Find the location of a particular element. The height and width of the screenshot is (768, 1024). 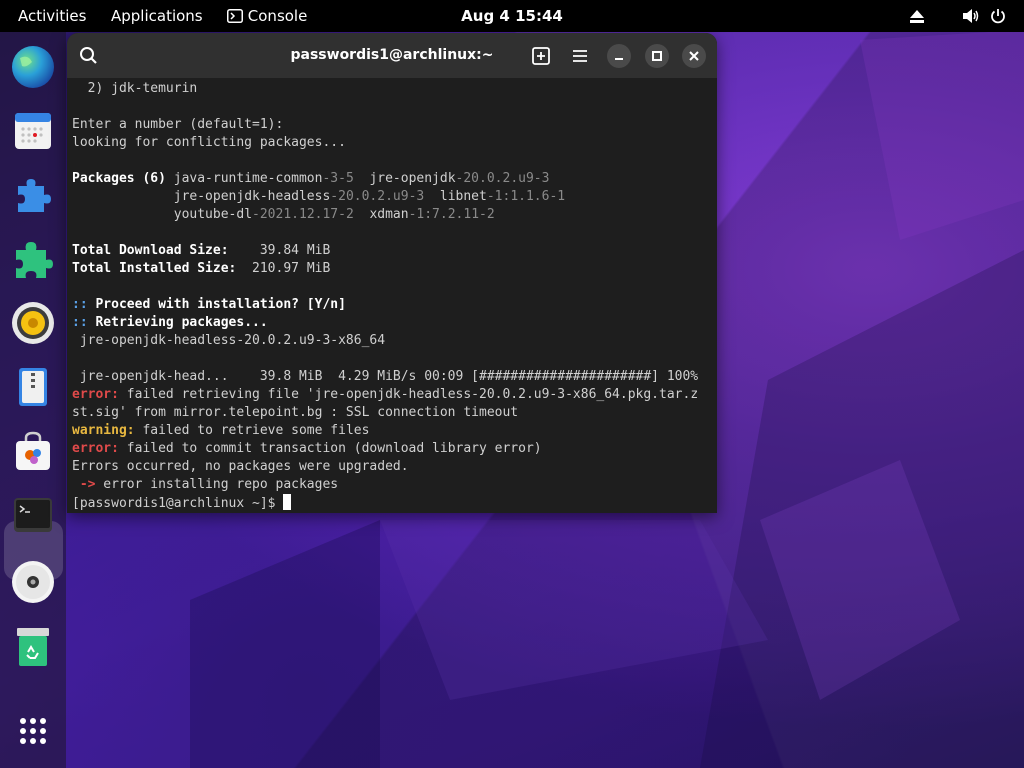

text-cursor is located at coordinates (287, 502).